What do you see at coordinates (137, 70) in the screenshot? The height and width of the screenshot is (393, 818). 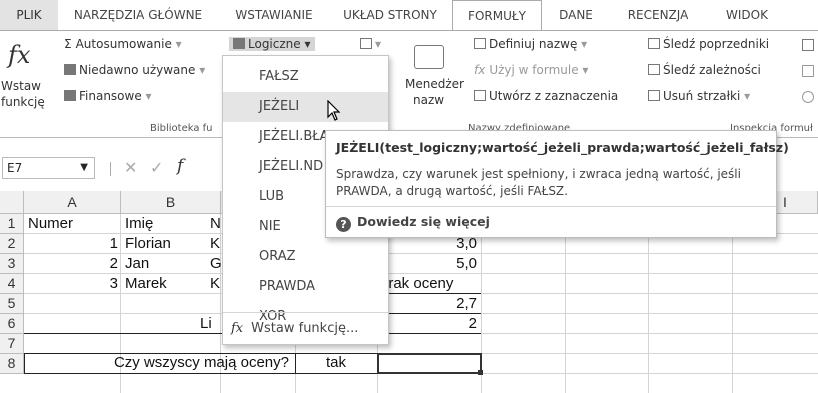 I see `recent-label: Niedawno używane` at bounding box center [137, 70].